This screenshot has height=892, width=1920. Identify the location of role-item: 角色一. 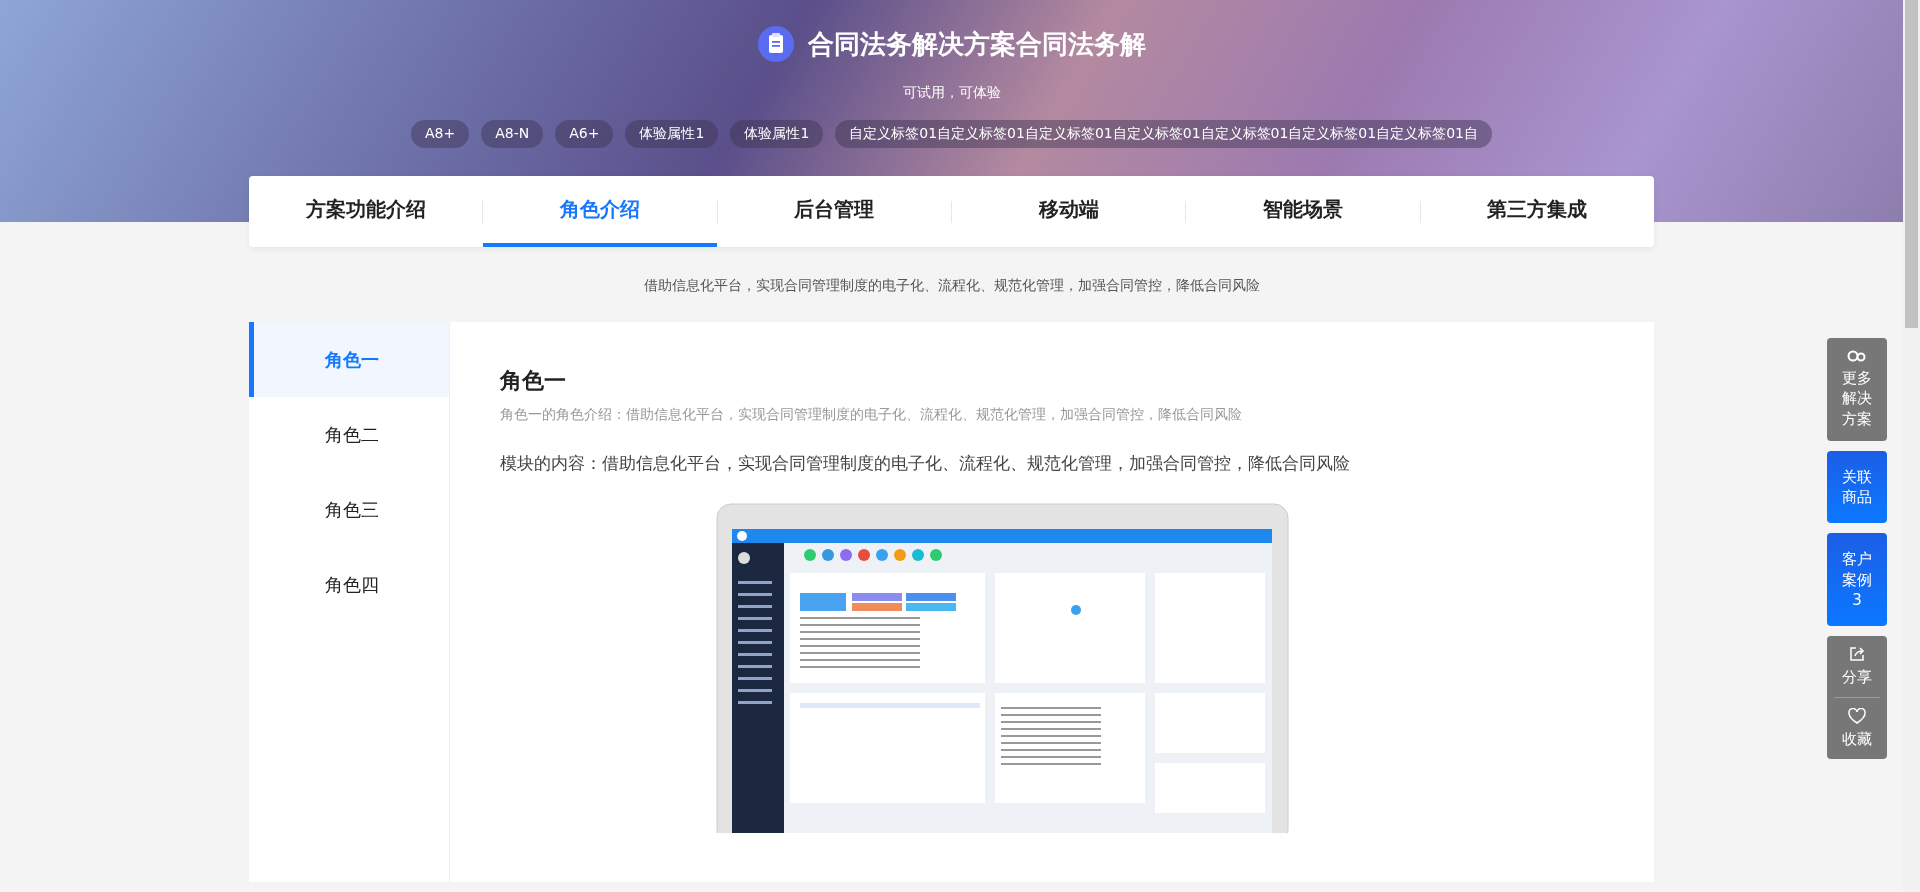
(349, 359).